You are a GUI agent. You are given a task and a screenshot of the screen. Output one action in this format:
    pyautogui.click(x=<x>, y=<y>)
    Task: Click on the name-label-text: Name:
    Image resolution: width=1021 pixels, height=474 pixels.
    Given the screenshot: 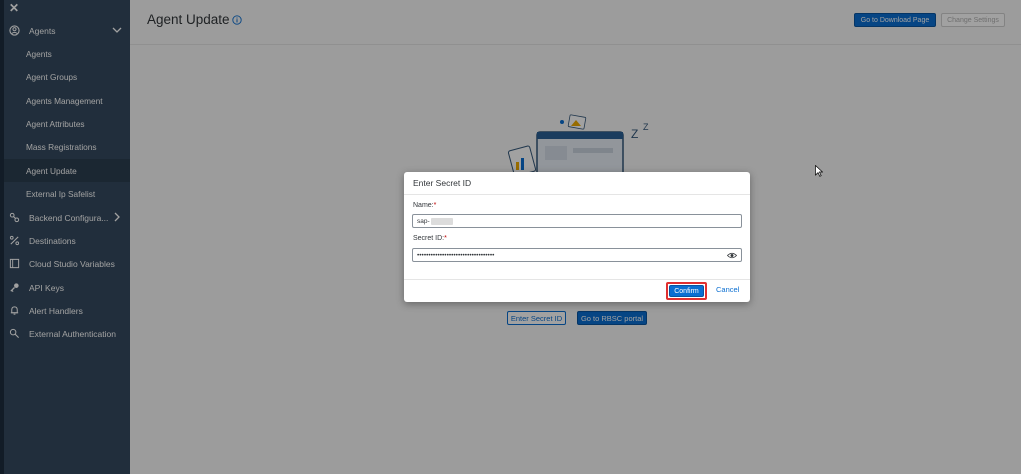 What is the action you would take?
    pyautogui.click(x=423, y=205)
    